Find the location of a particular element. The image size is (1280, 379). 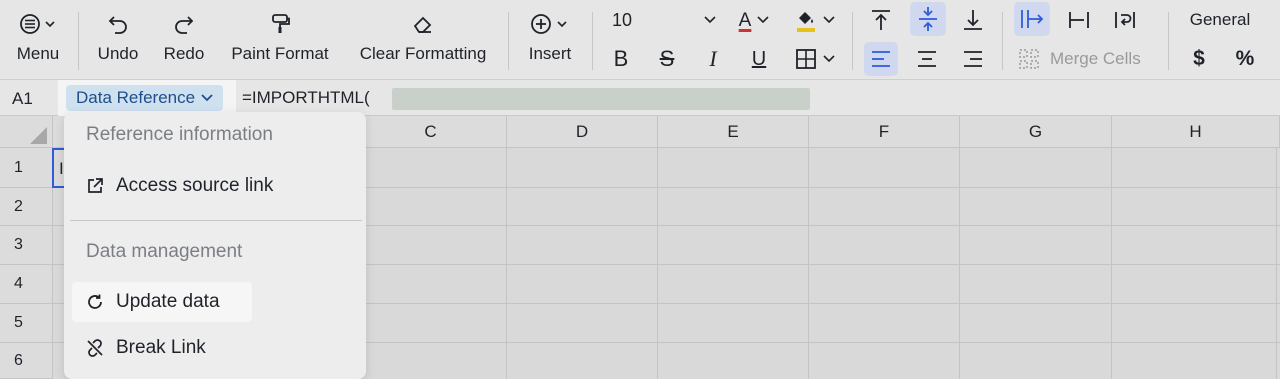

external-link-icon is located at coordinates (95, 185).